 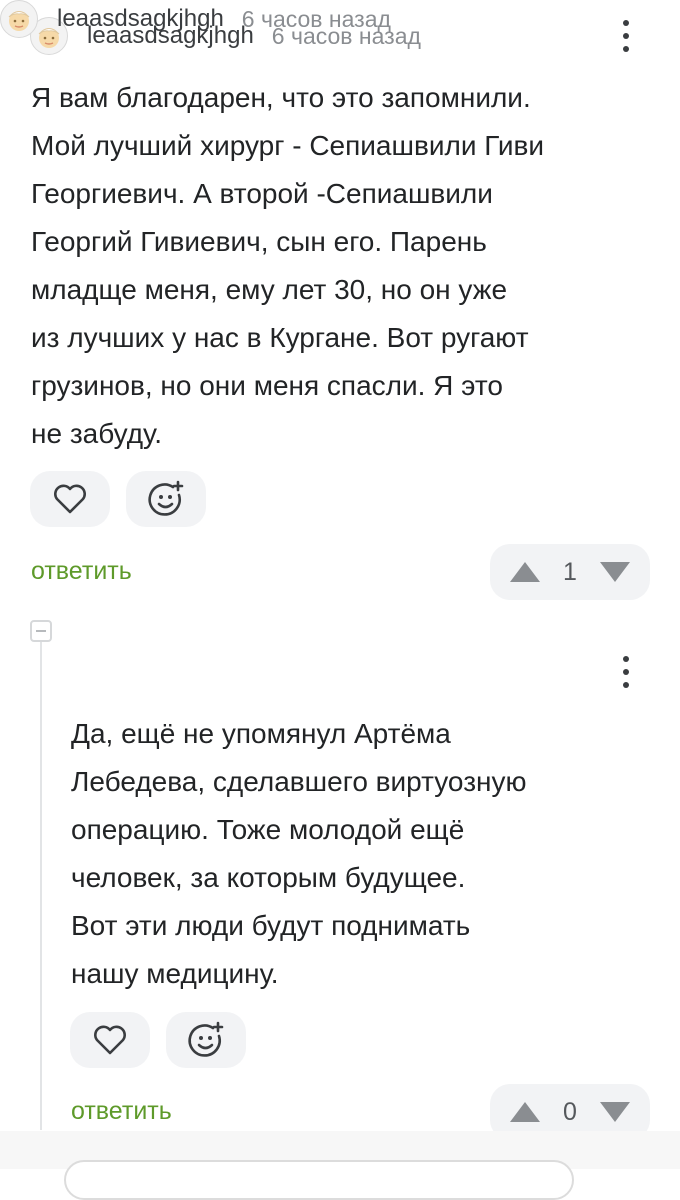 What do you see at coordinates (316, 19) in the screenshot?
I see `timestamp: 6 часов назад` at bounding box center [316, 19].